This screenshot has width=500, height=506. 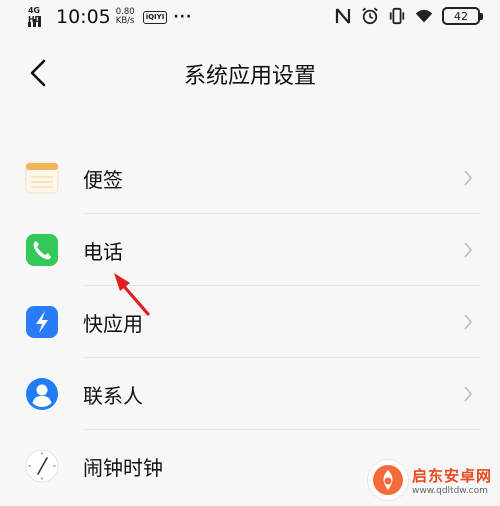 I want to click on status-right: 42, so click(x=408, y=16).